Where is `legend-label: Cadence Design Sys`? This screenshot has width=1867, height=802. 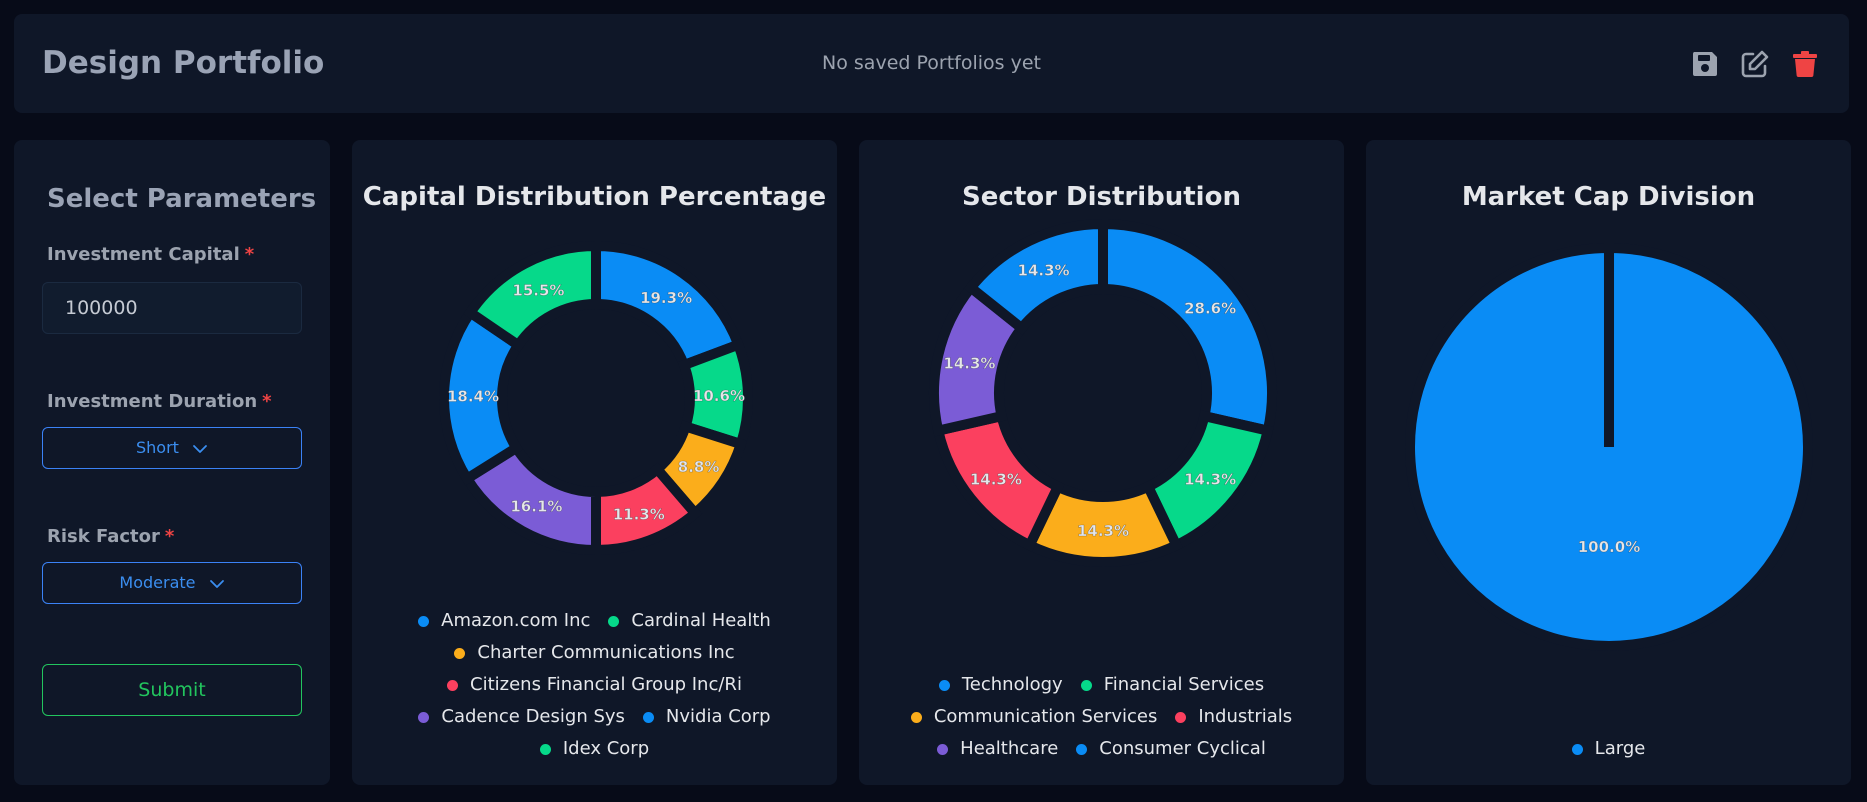 legend-label: Cadence Design Sys is located at coordinates (533, 716).